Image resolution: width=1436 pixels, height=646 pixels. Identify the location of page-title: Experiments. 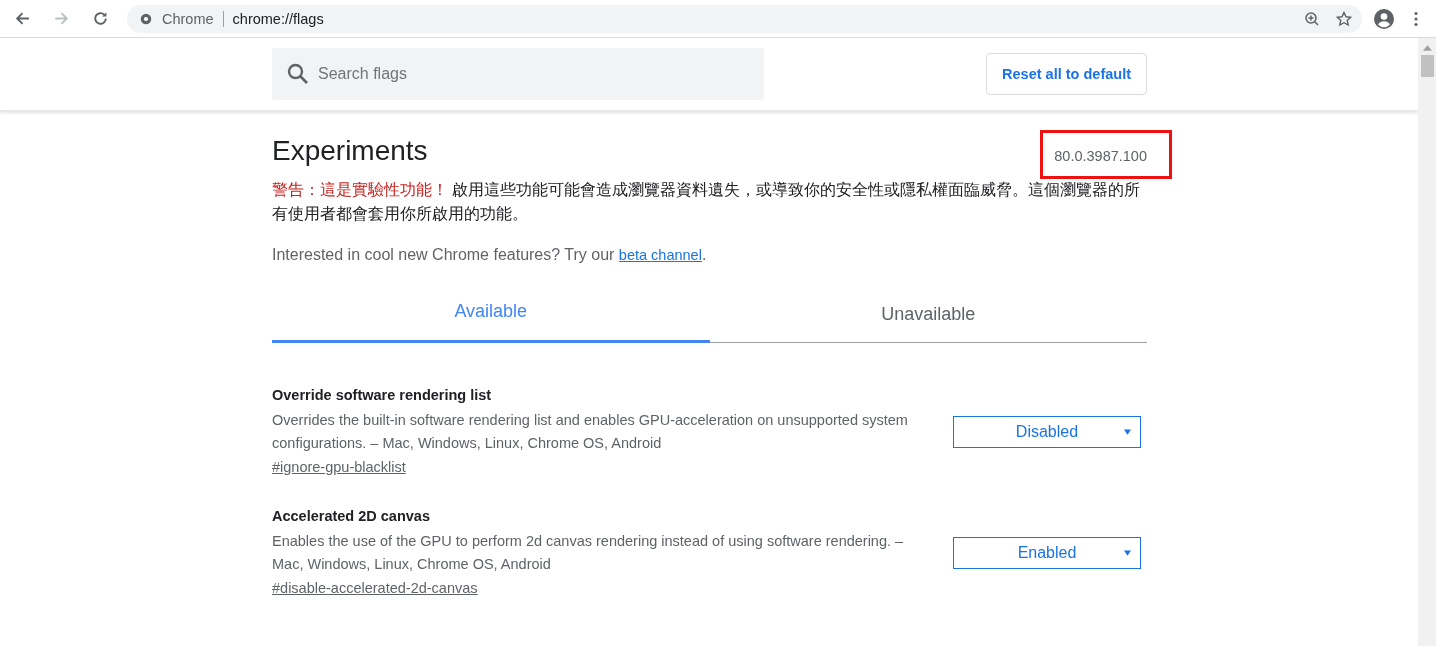
(350, 150).